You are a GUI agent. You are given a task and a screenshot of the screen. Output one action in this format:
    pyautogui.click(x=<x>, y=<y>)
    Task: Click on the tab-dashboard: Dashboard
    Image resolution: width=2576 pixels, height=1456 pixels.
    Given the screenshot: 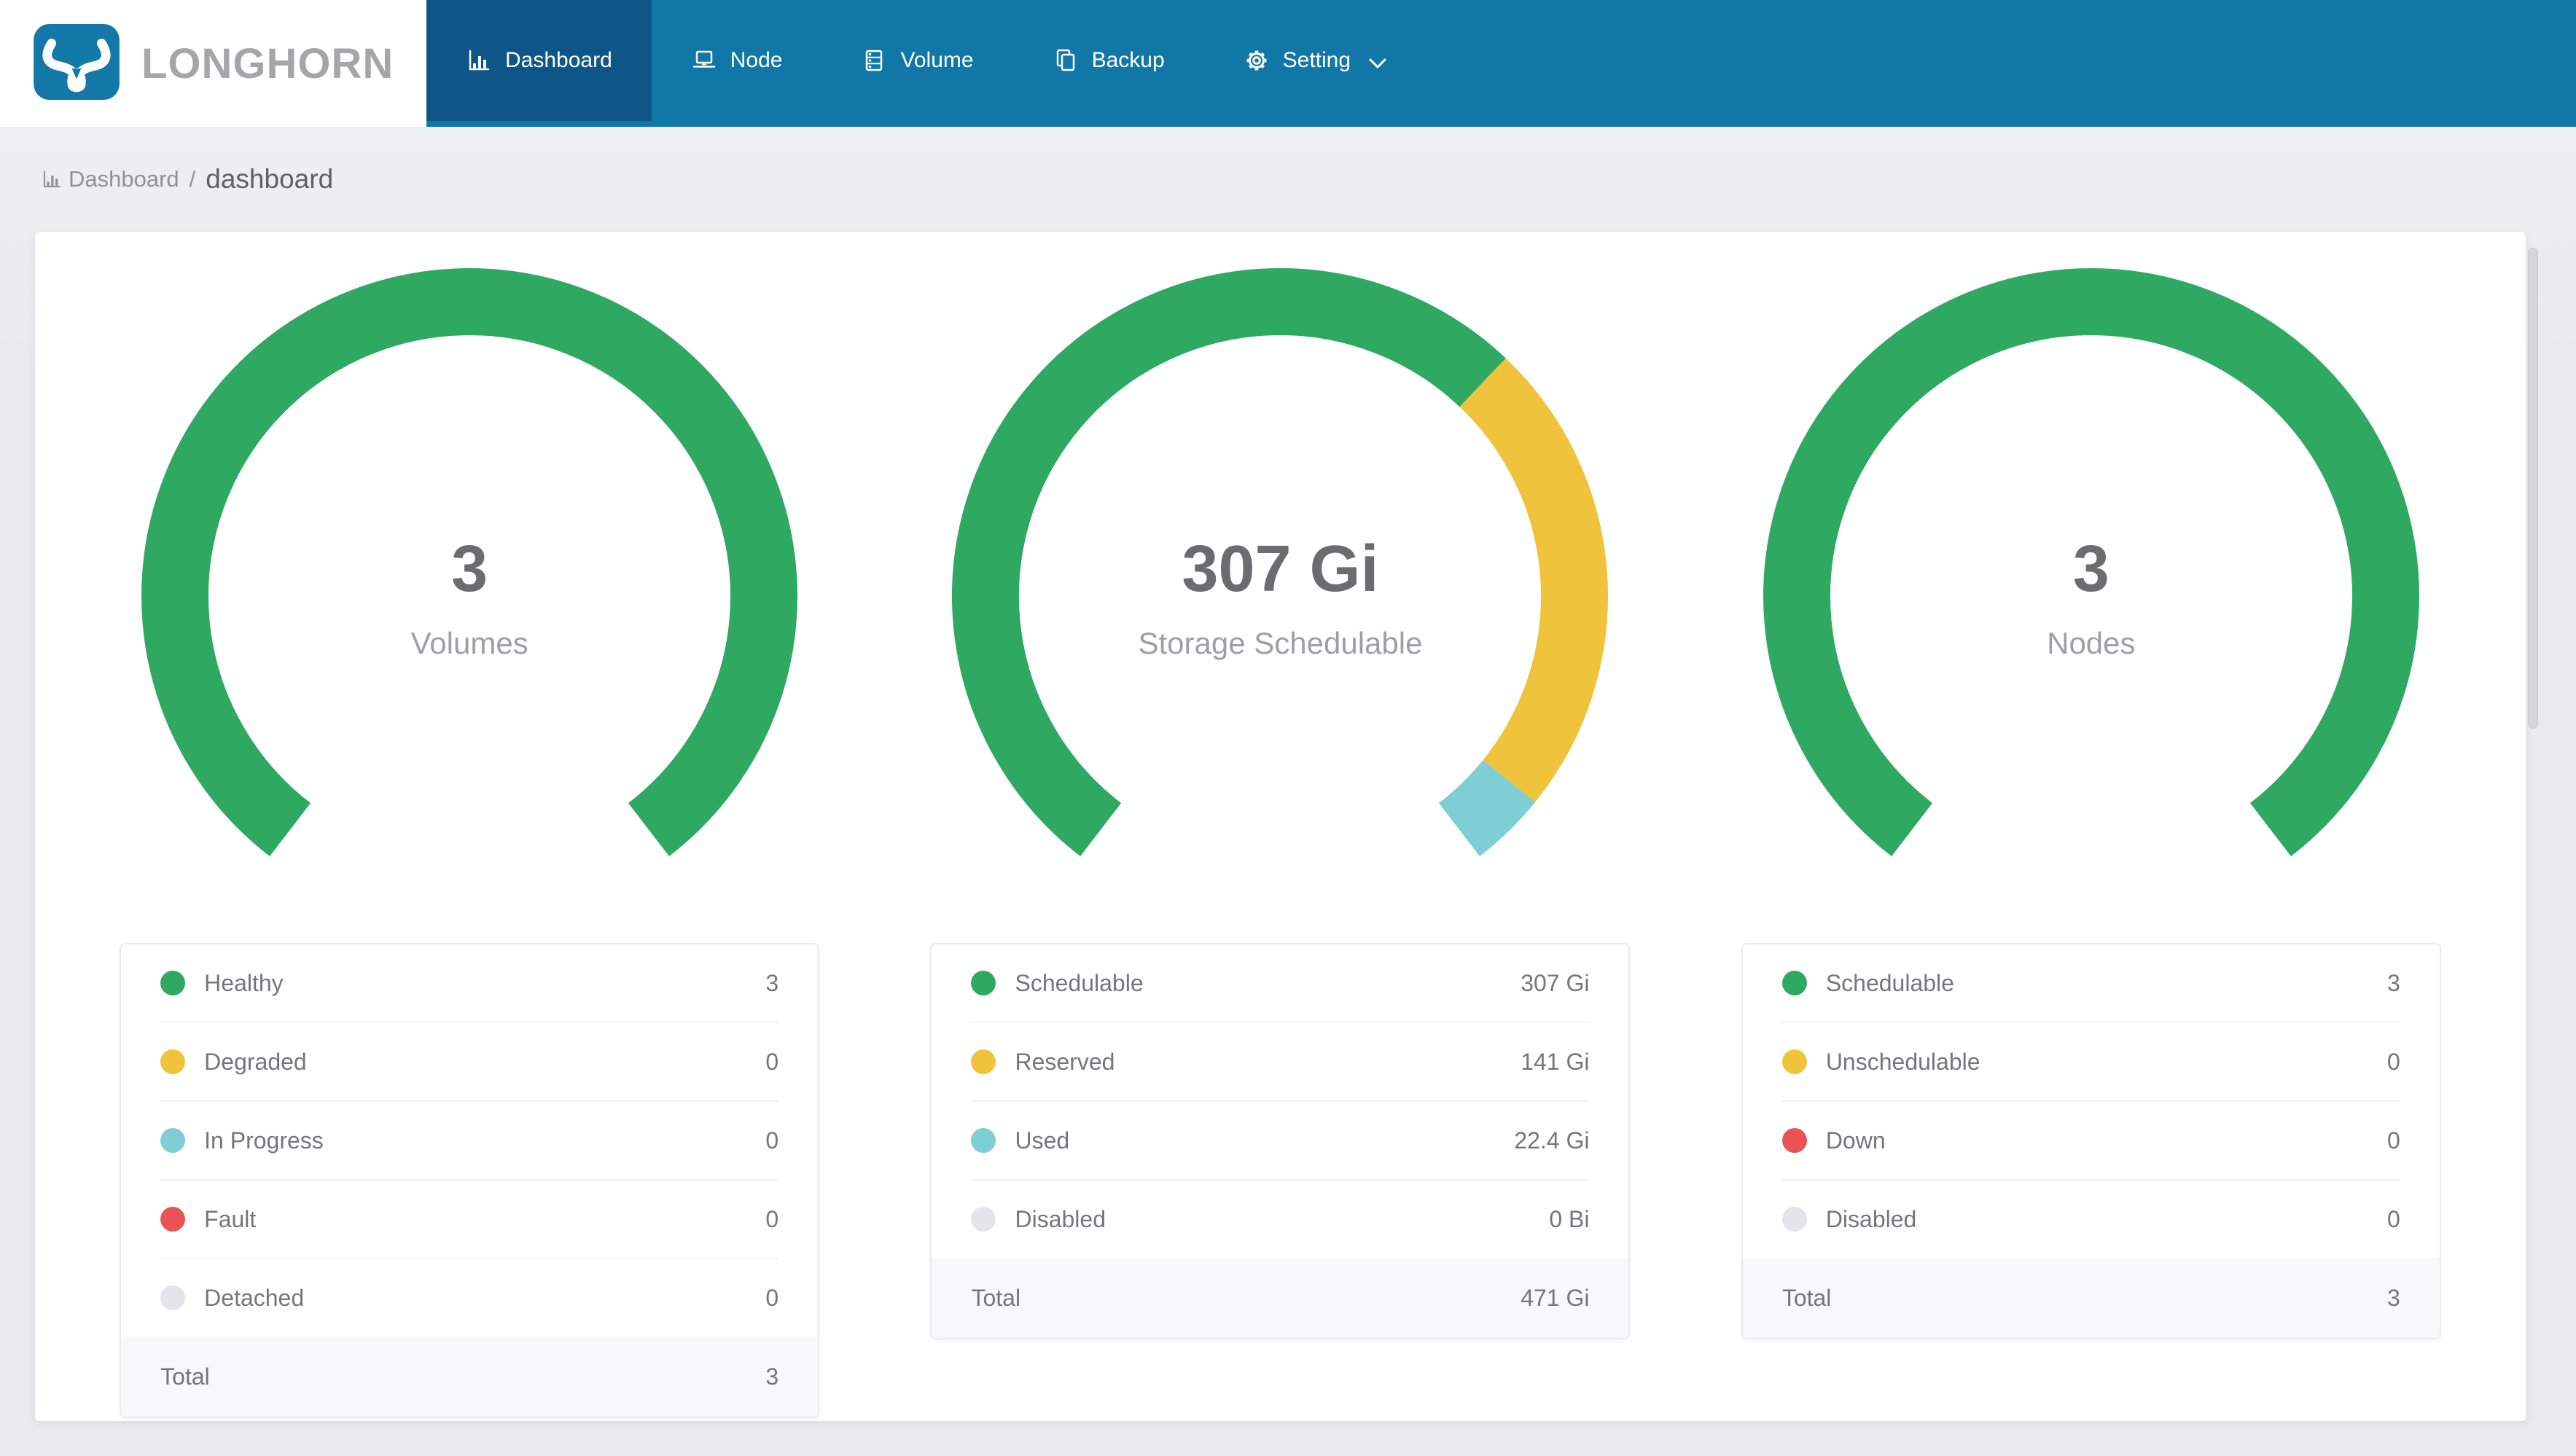 What is the action you would take?
    pyautogui.click(x=539, y=60)
    